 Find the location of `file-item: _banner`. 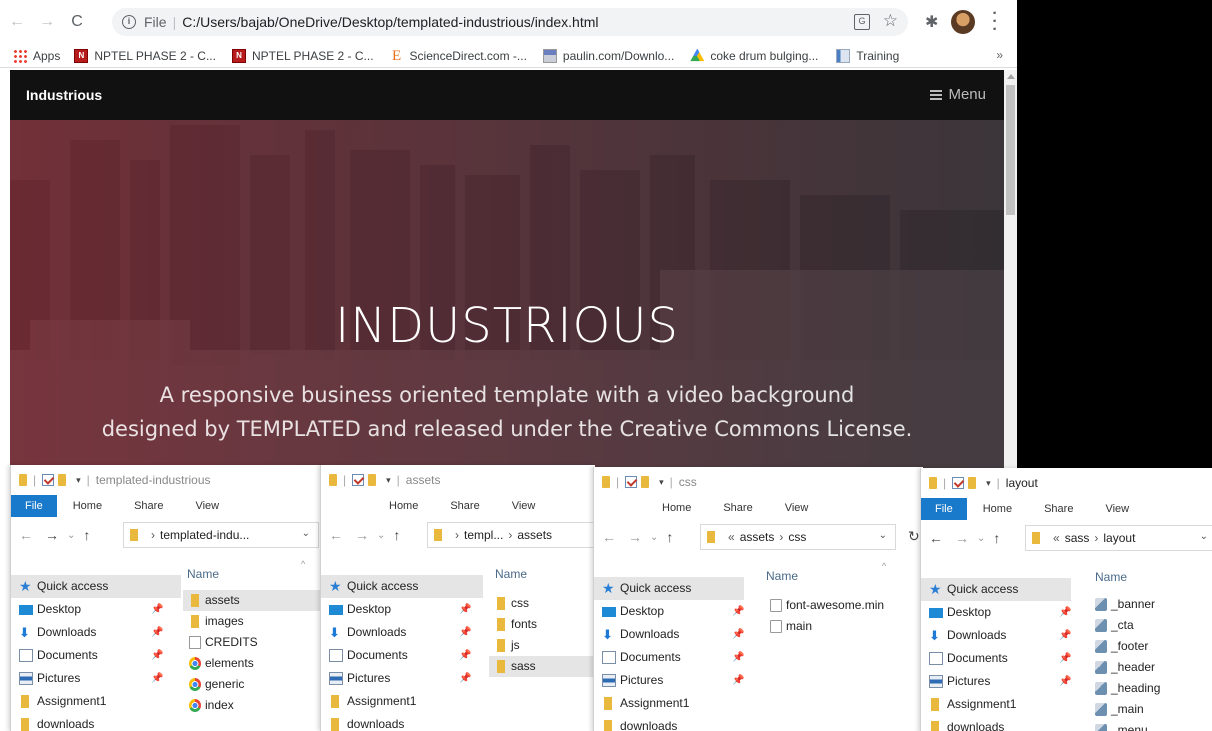

file-item: _banner is located at coordinates (1150, 604).